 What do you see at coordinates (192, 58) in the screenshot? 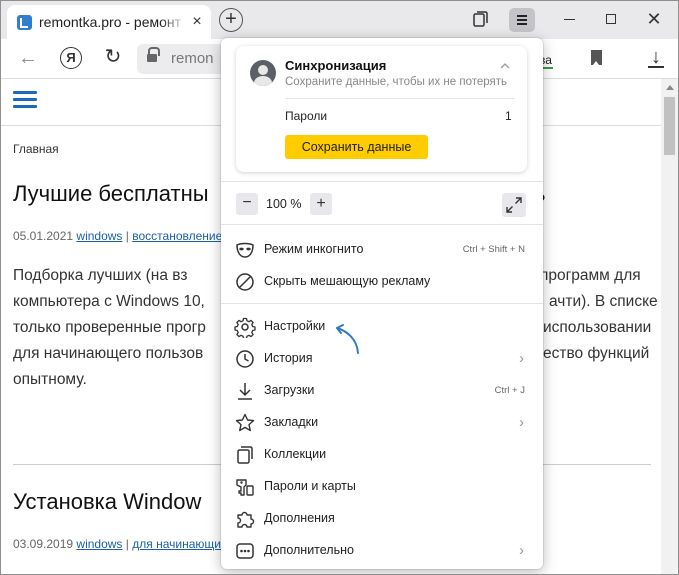
I see `address-text: remon` at bounding box center [192, 58].